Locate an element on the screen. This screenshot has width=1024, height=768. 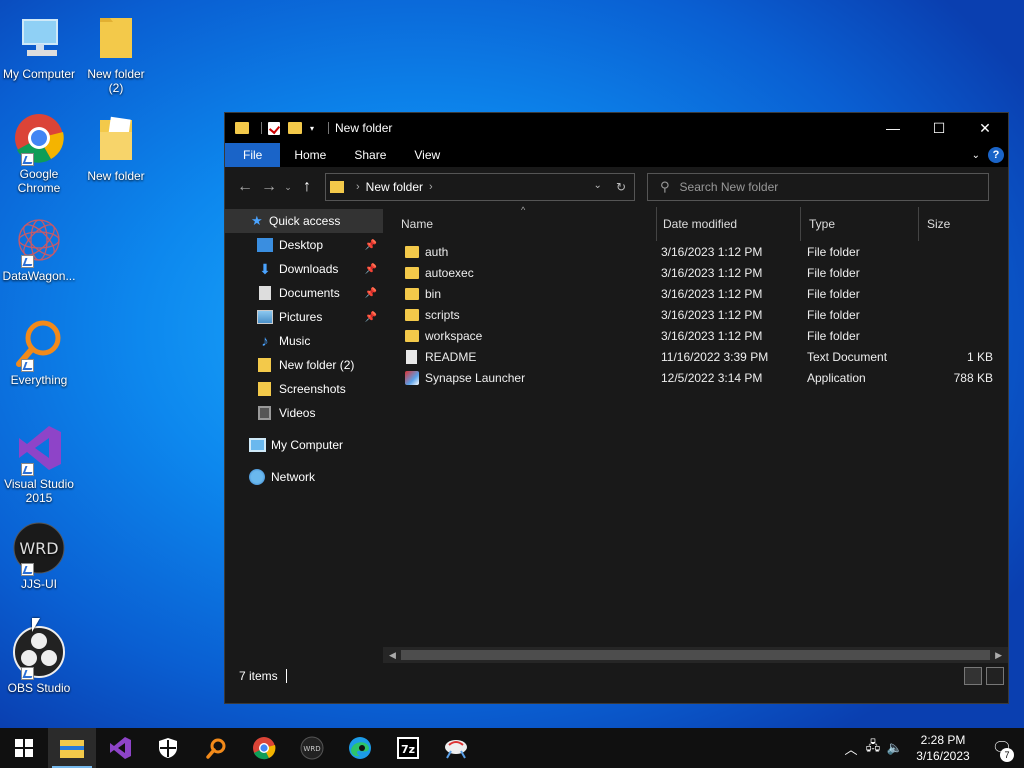
up-button: ↑ is located at coordinates (307, 187).